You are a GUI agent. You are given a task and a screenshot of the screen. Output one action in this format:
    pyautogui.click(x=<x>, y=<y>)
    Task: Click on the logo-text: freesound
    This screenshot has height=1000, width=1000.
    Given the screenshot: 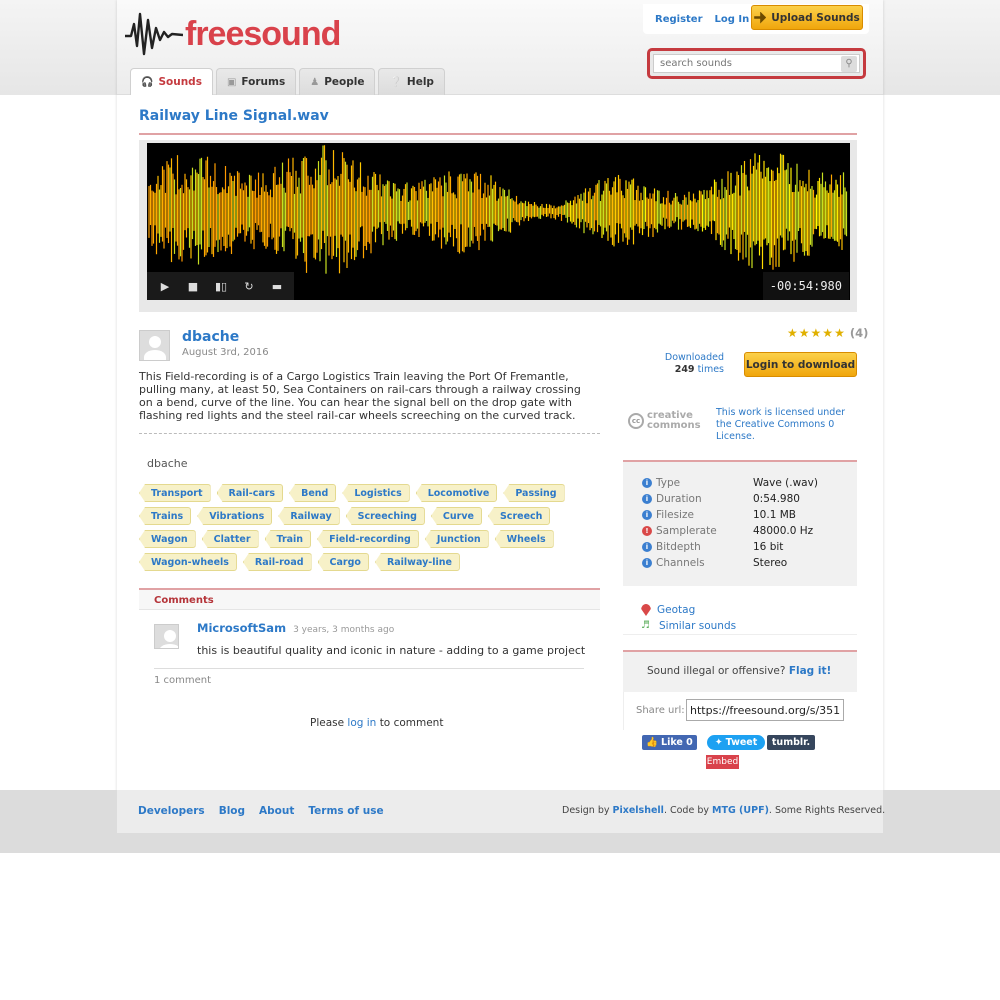 What is the action you would take?
    pyautogui.click(x=263, y=33)
    